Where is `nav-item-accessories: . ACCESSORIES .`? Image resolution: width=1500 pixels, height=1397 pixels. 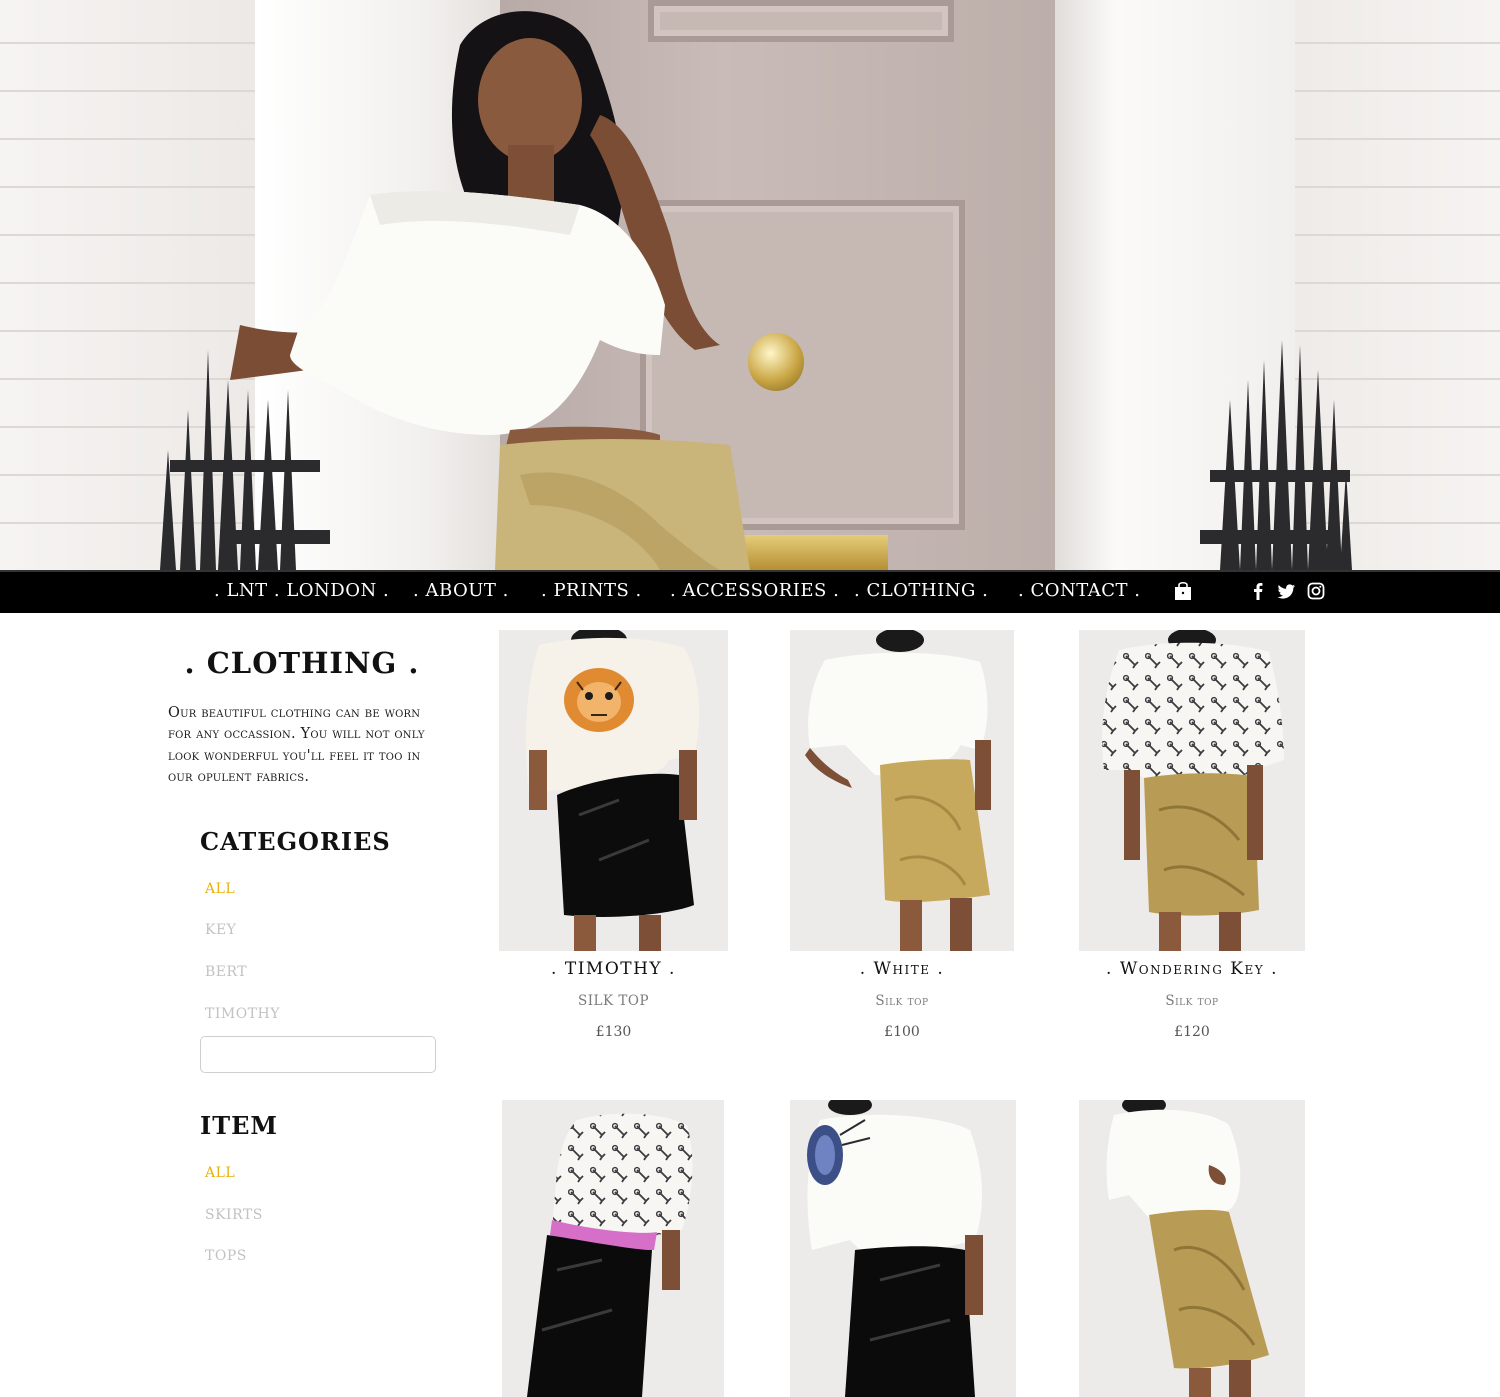 nav-item-accessories: . ACCESSORIES . is located at coordinates (754, 590).